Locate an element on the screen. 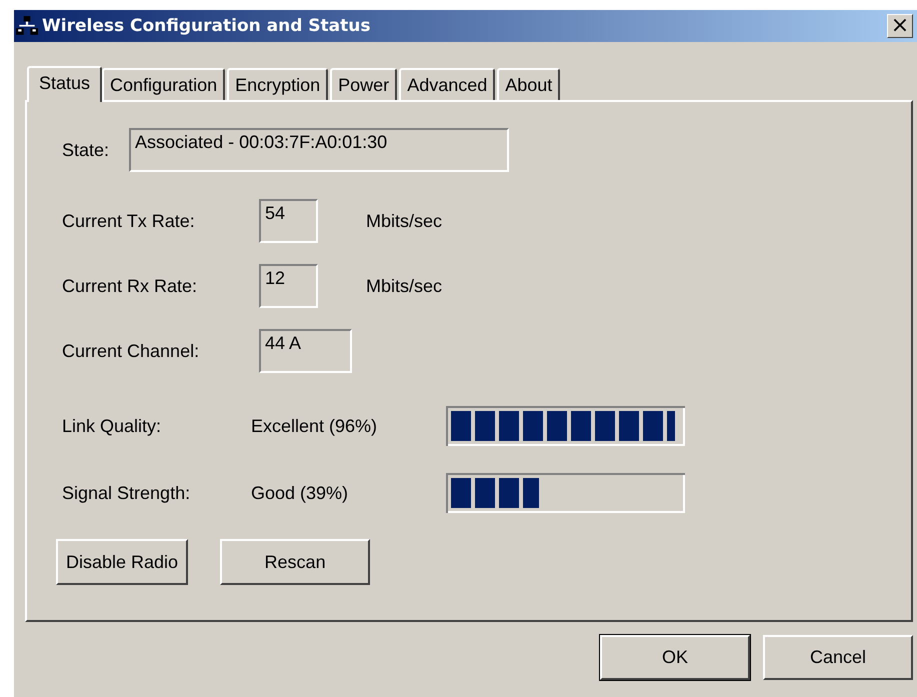 Image resolution: width=917 pixels, height=697 pixels. dialog-button: Cancel is located at coordinates (838, 657).